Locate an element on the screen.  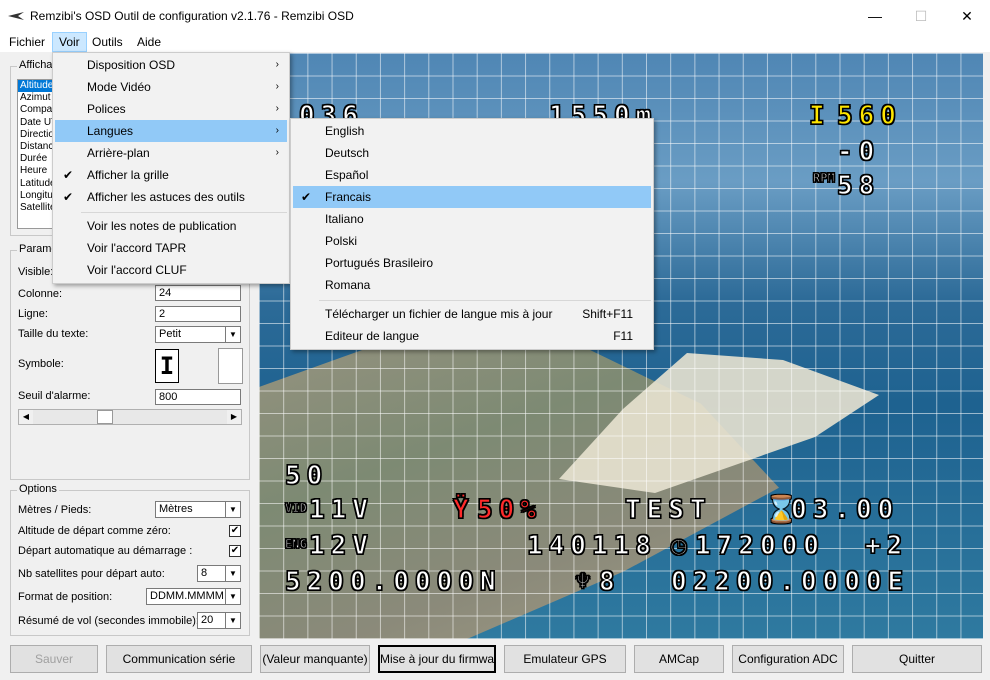
lang-portugues: Portugués Brasileiro is located at coordinates (472, 263).